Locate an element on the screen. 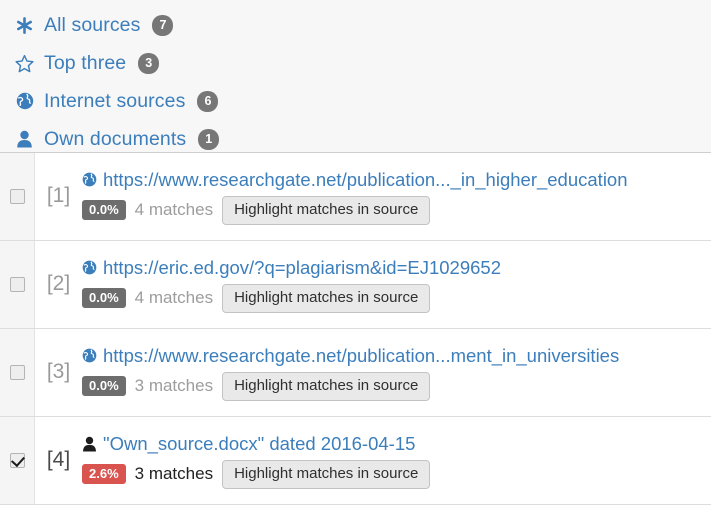 The height and width of the screenshot is (508, 711). star-outline-icon is located at coordinates (24, 63).